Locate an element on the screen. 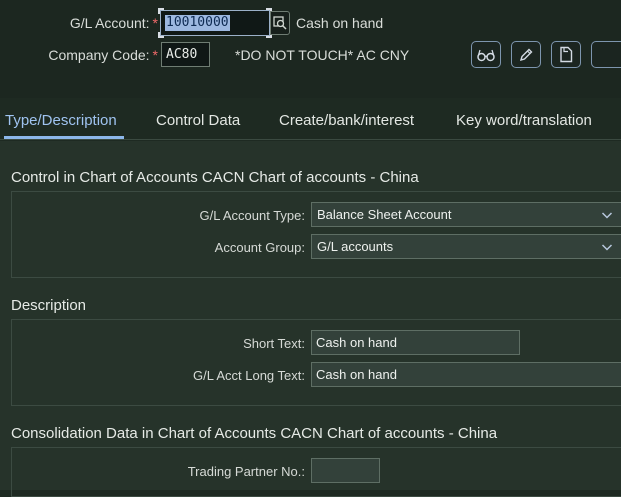 Image resolution: width=621 pixels, height=497 pixels. gl-account-label-text: G/L Account: is located at coordinates (109, 23).